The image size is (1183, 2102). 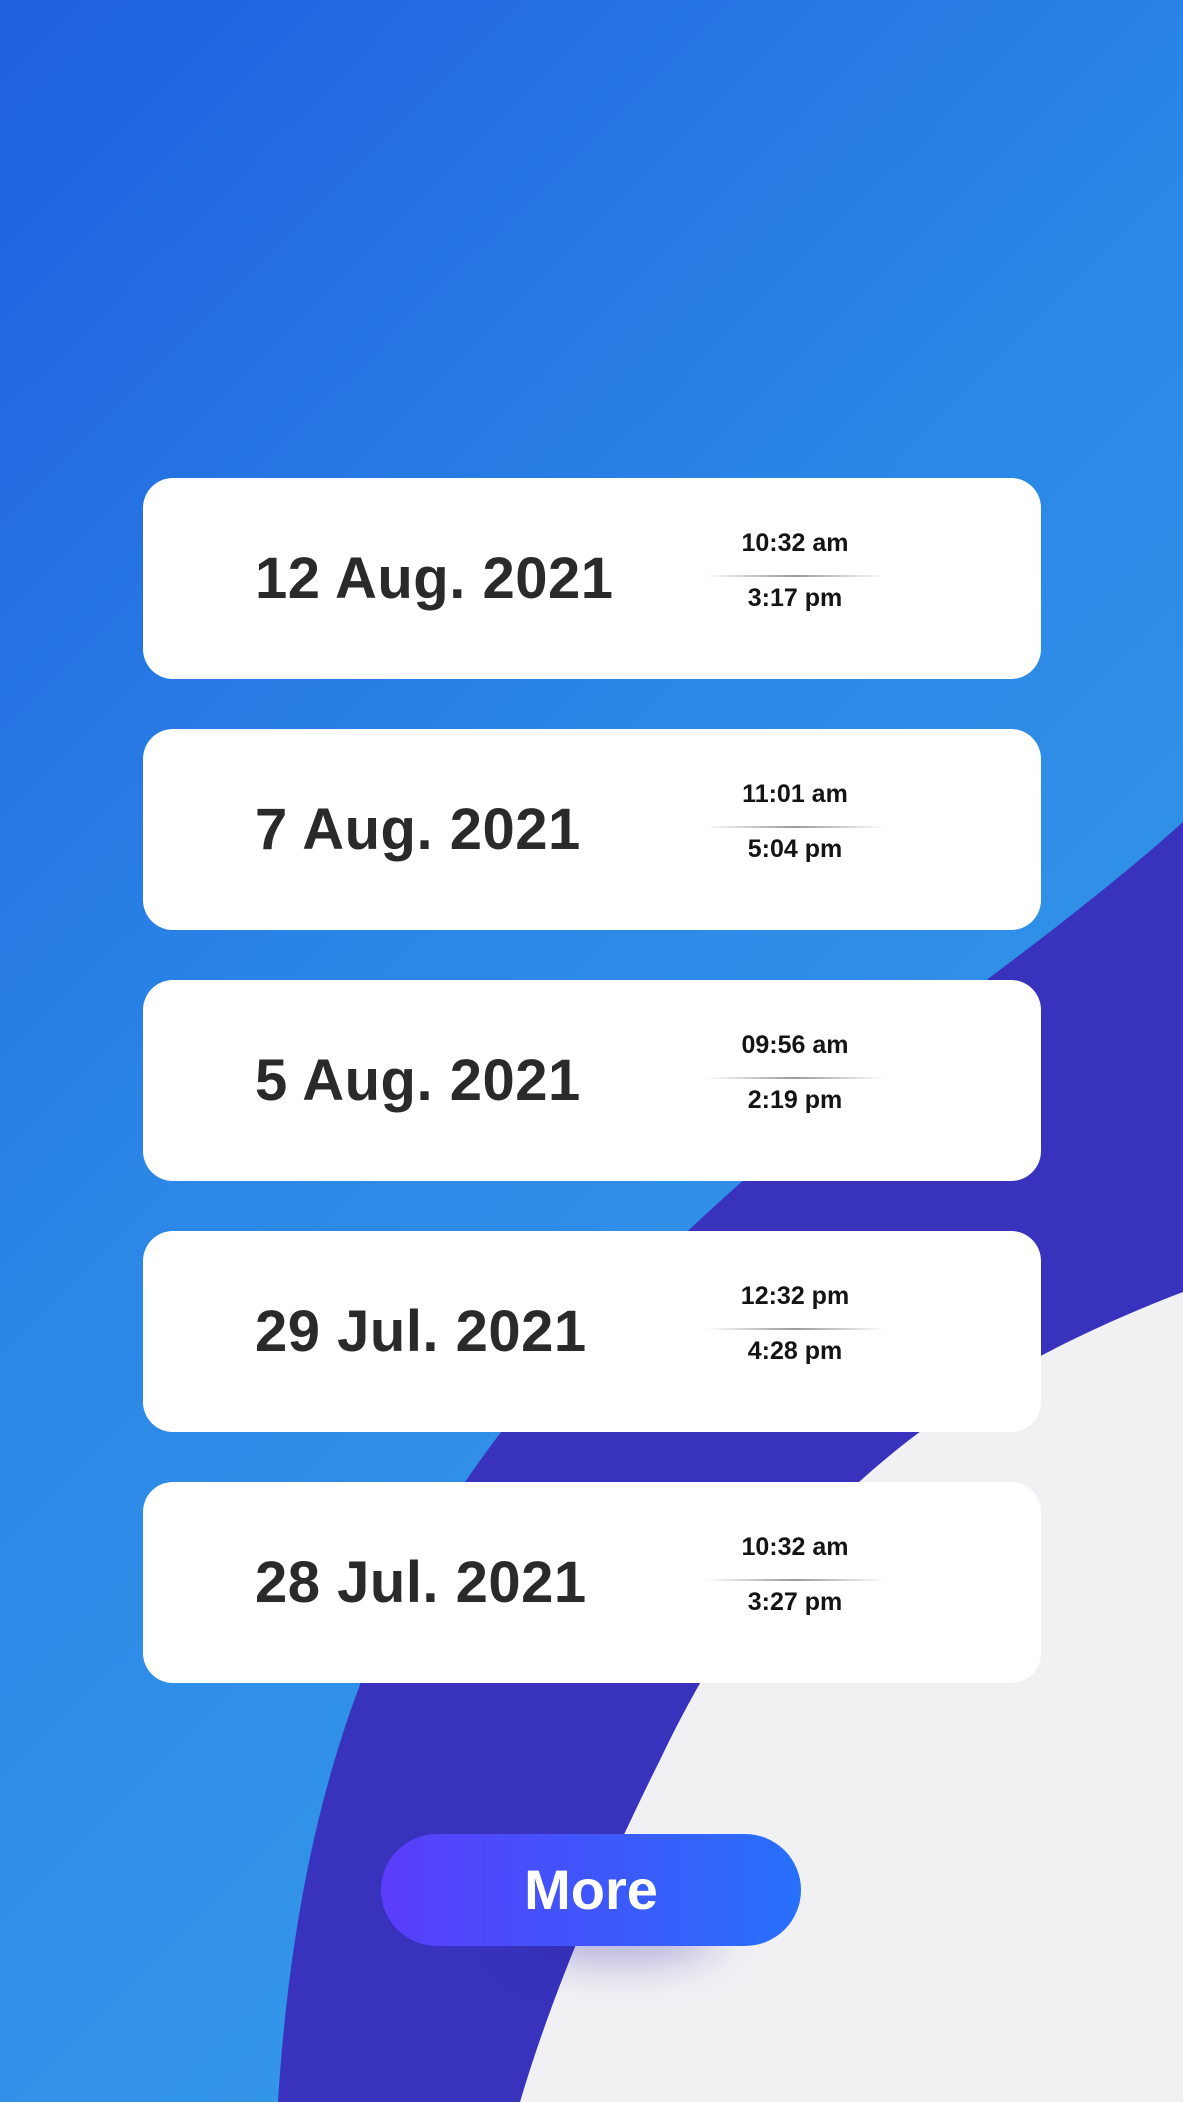 I want to click on session-times: 10:32 am 3:27 pm, so click(x=795, y=1583).